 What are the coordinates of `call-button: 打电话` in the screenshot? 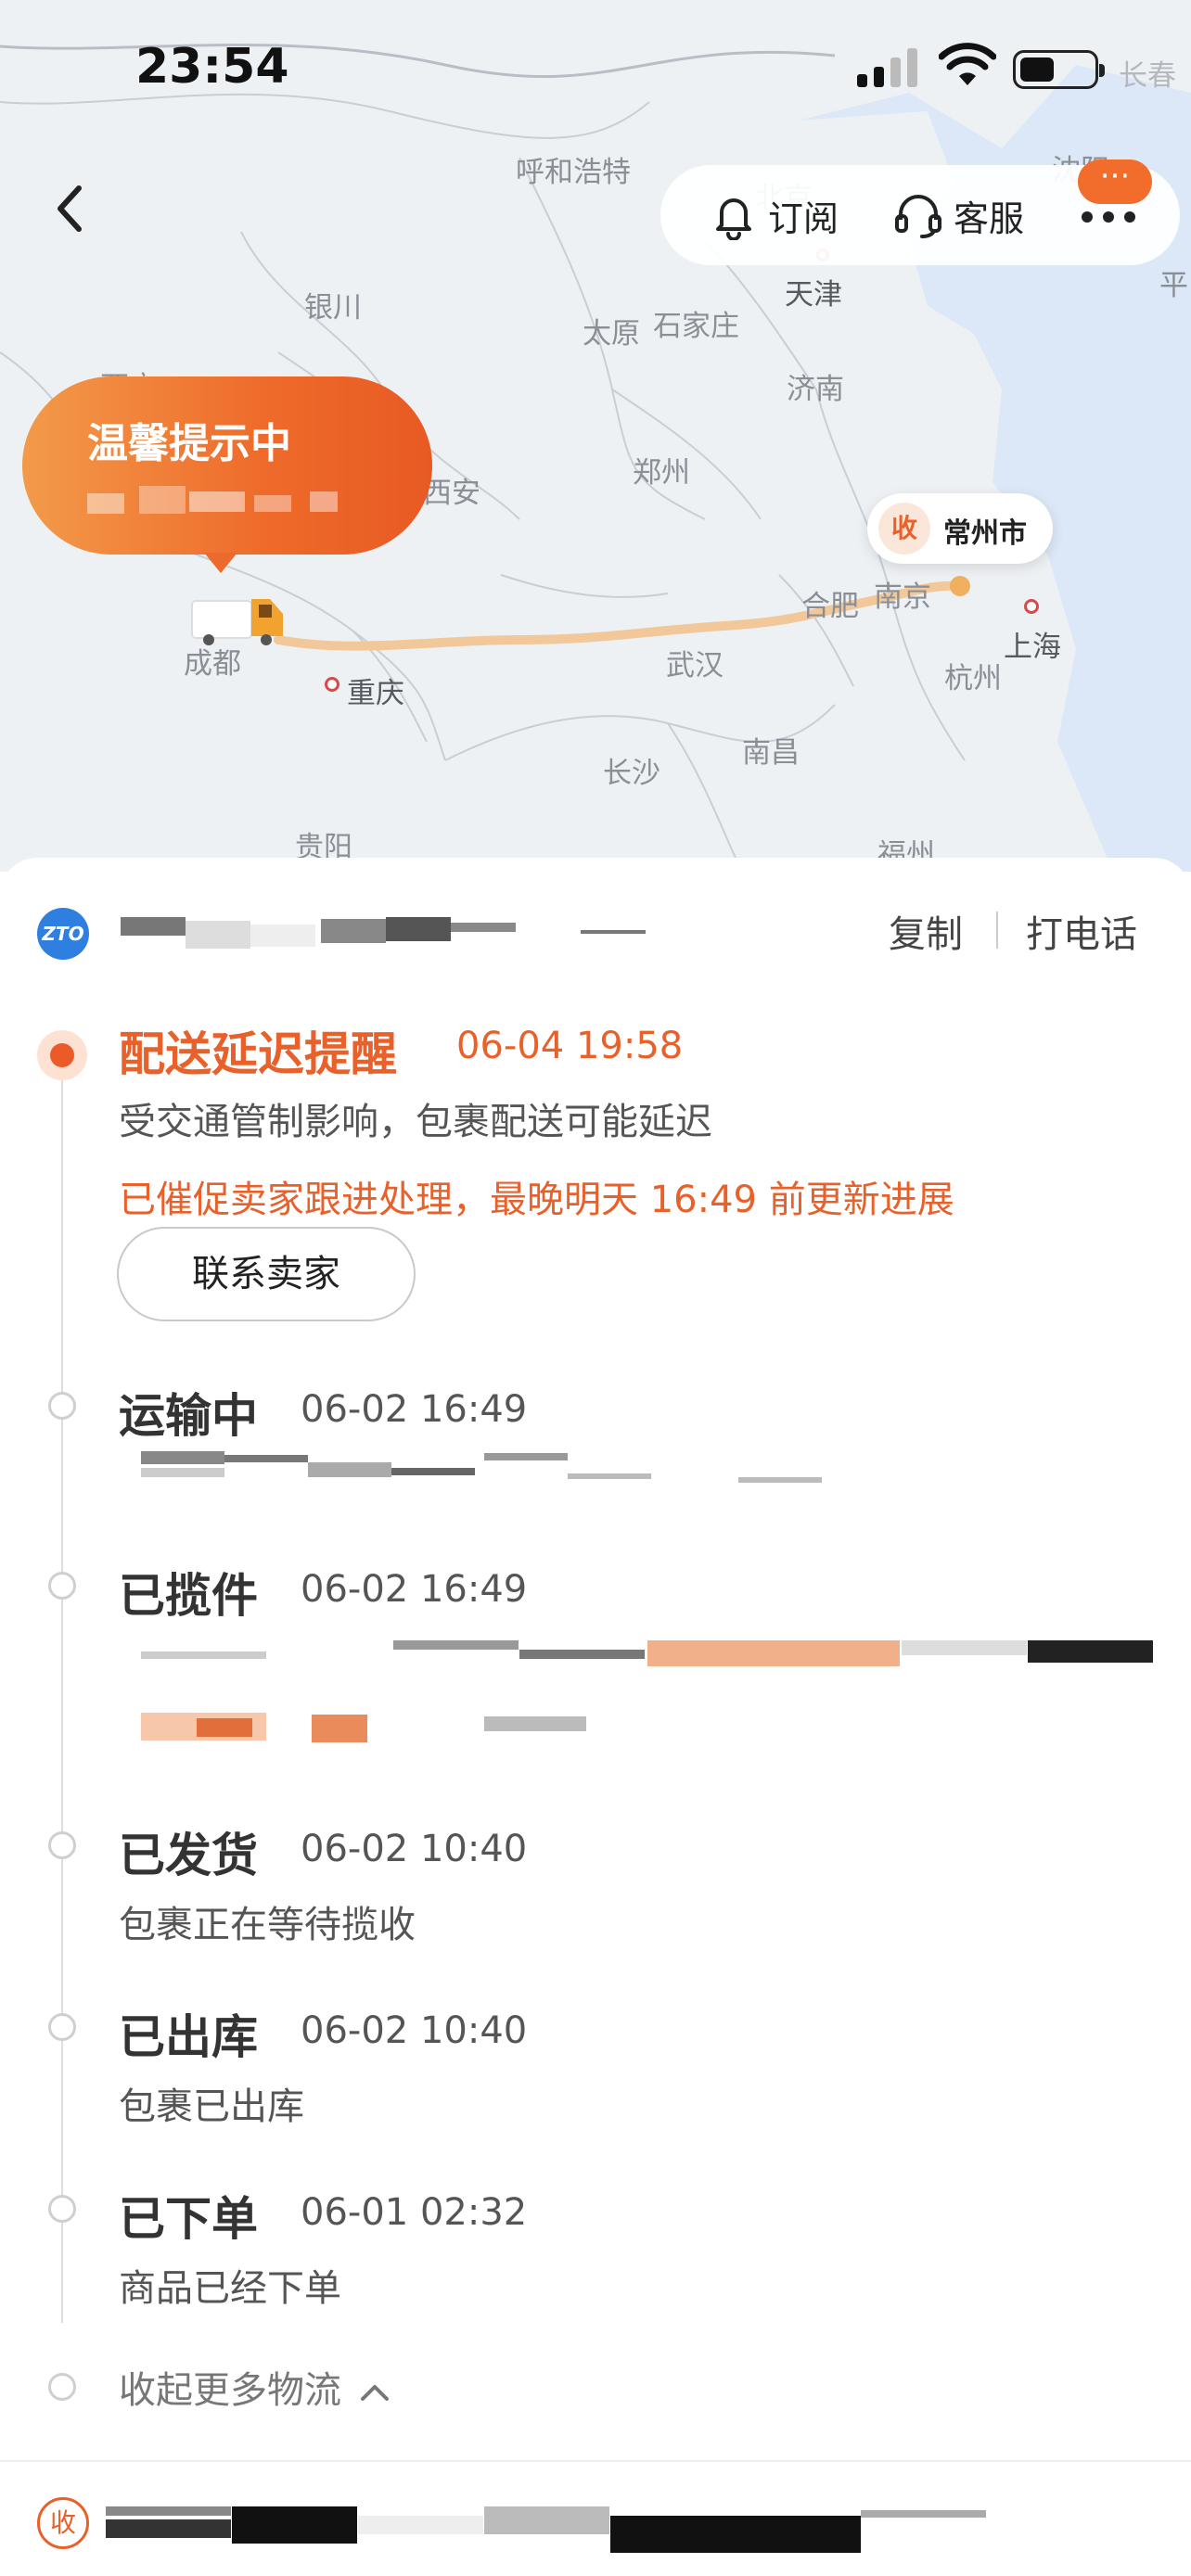 It's located at (1081, 931).